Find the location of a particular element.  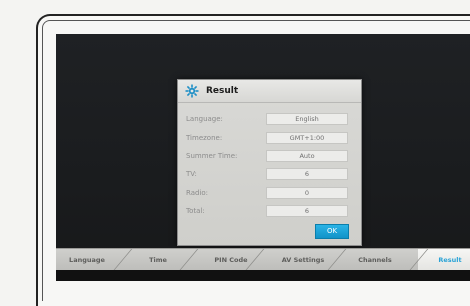

row-radio: Radio: 0 is located at coordinates (270, 193).